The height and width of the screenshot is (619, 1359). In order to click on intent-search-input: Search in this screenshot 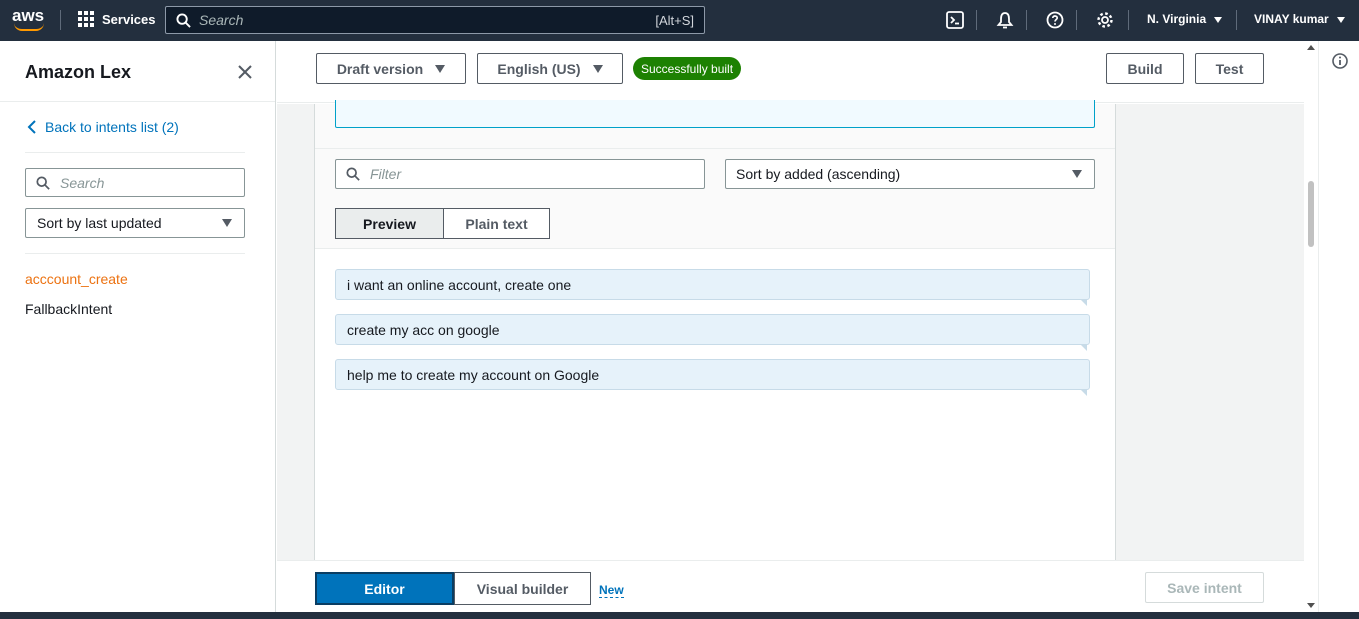, I will do `click(135, 182)`.